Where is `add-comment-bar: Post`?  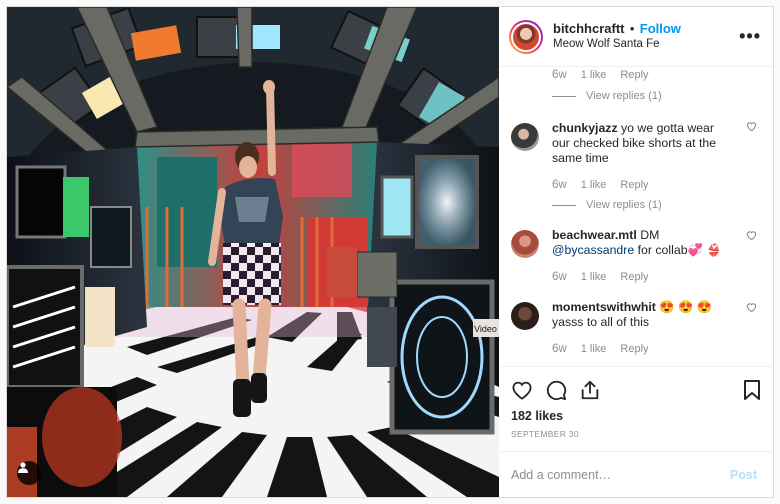 add-comment-bar: Post is located at coordinates (636, 474).